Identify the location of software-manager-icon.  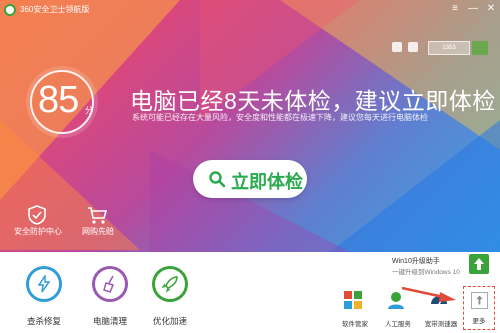
(353, 300).